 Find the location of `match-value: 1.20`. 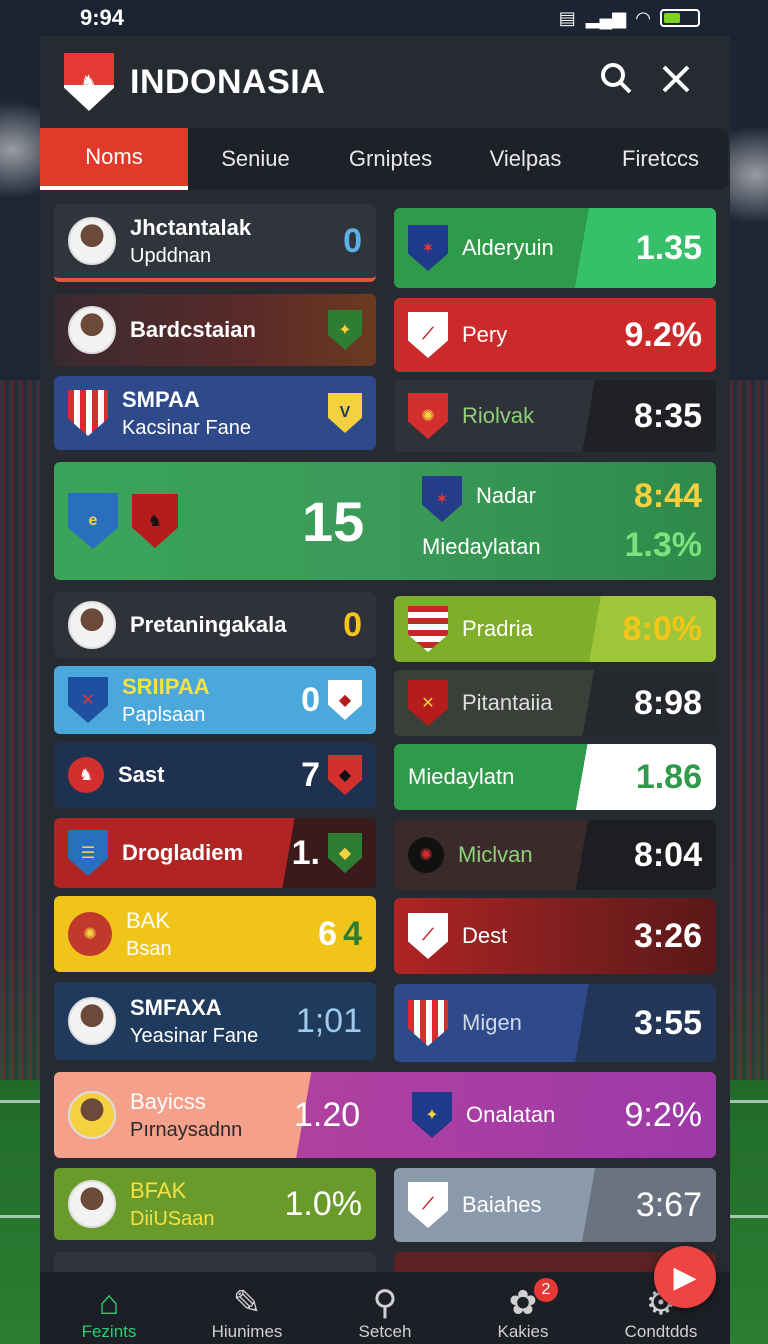

match-value: 1.20 is located at coordinates (327, 1114).